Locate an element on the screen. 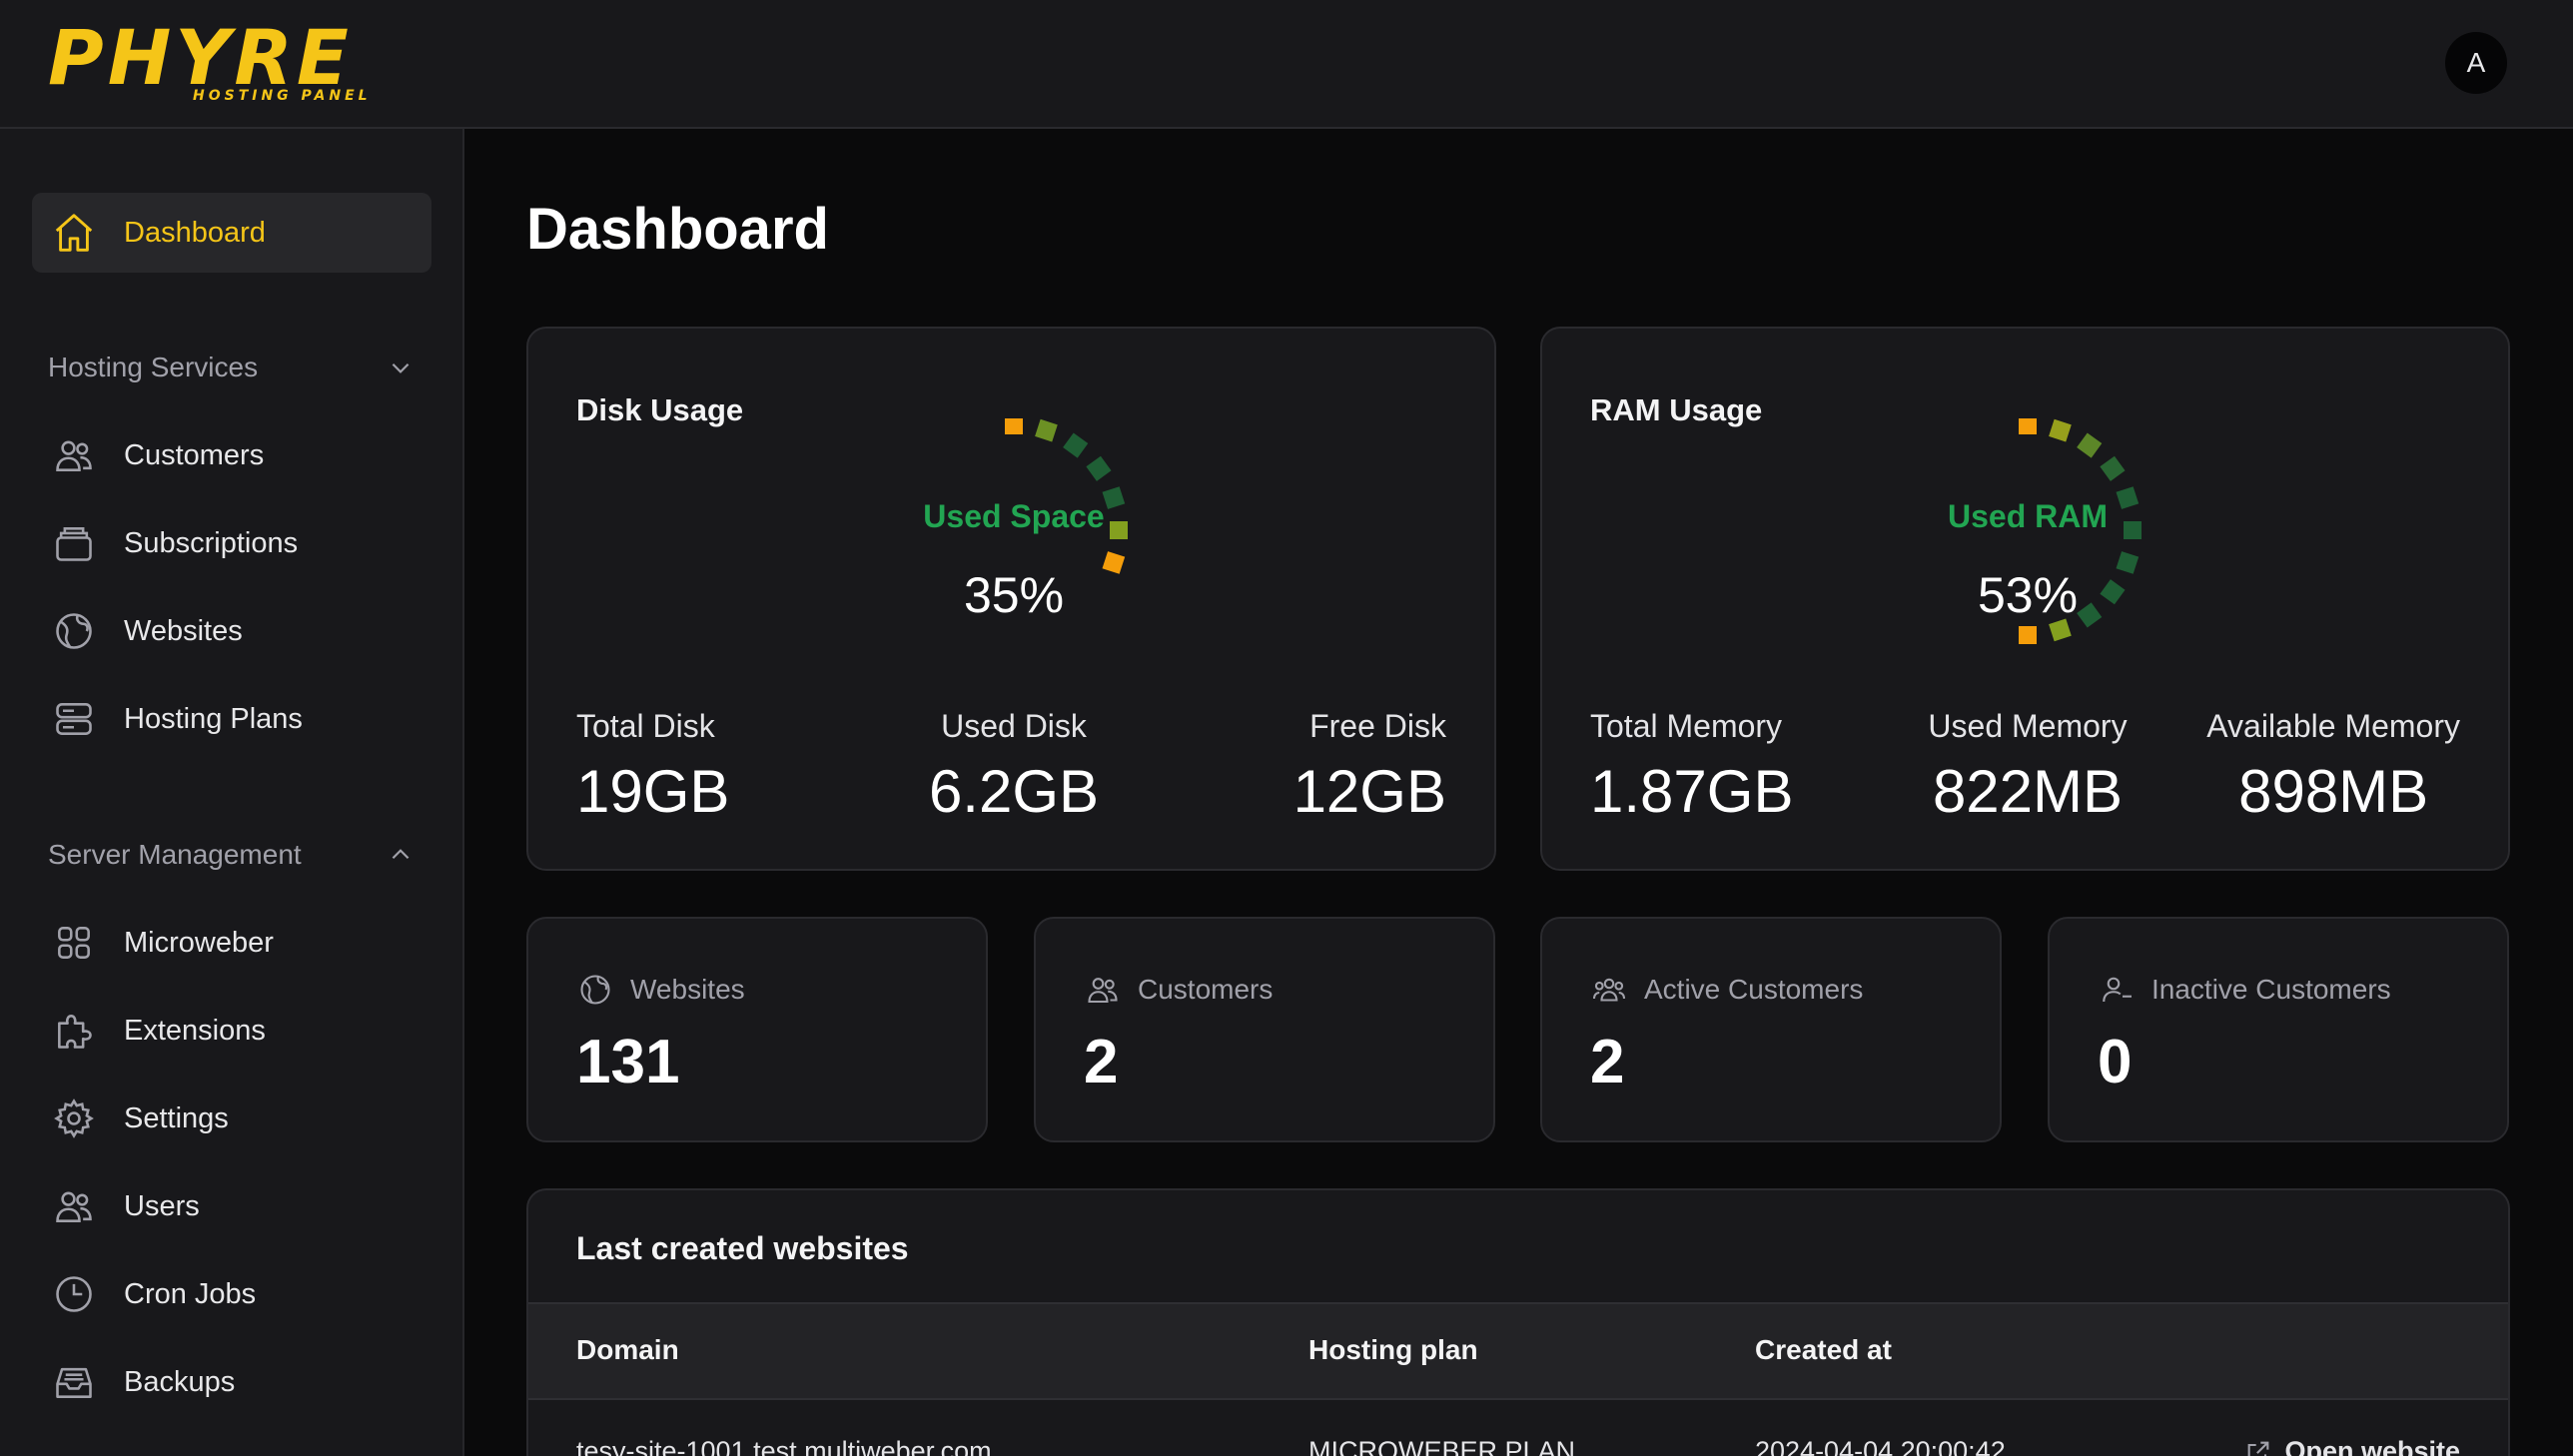 This screenshot has width=2573, height=1456. stat-label: Total Disk is located at coordinates (645, 726).